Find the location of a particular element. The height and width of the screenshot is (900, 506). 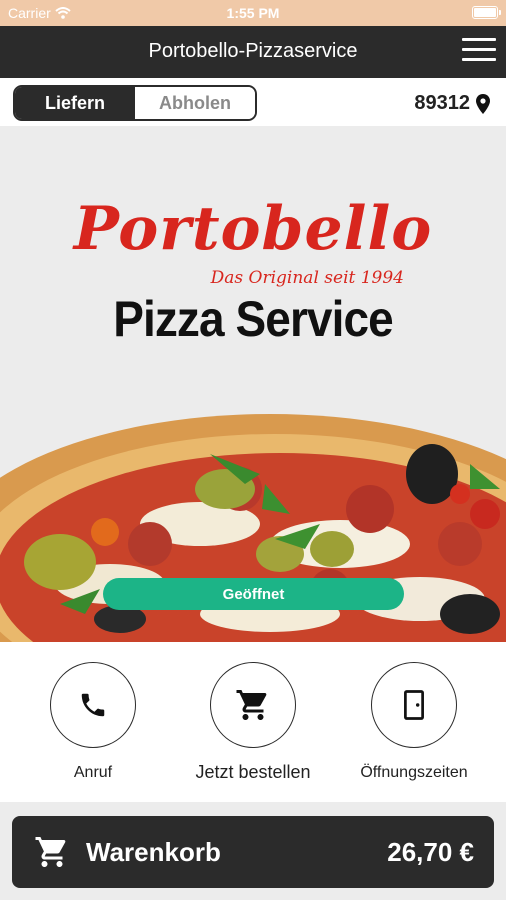

order-now-label: Jetzt bestellen is located at coordinates (253, 772).